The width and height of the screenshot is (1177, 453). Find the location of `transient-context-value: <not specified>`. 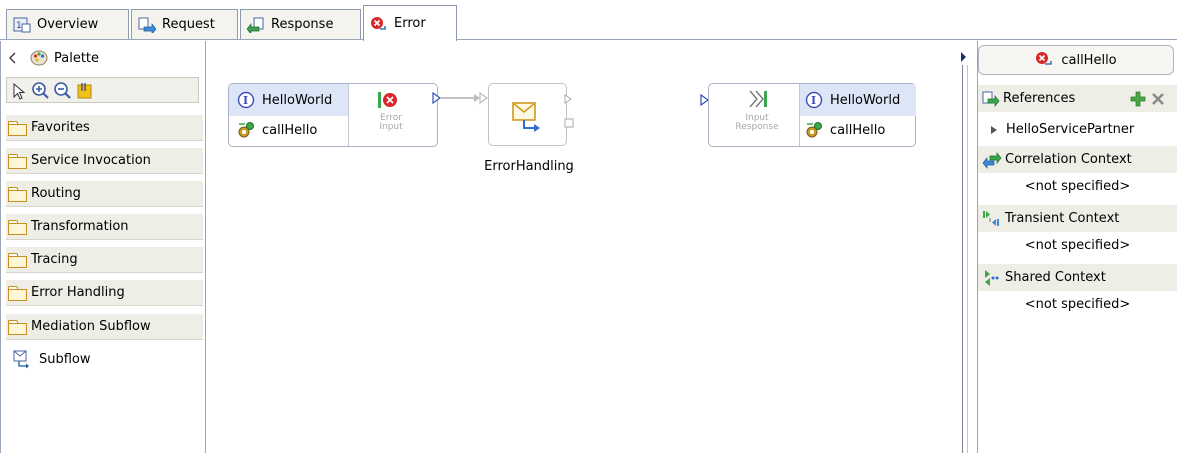

transient-context-value: <not specified> is located at coordinates (1077, 245).